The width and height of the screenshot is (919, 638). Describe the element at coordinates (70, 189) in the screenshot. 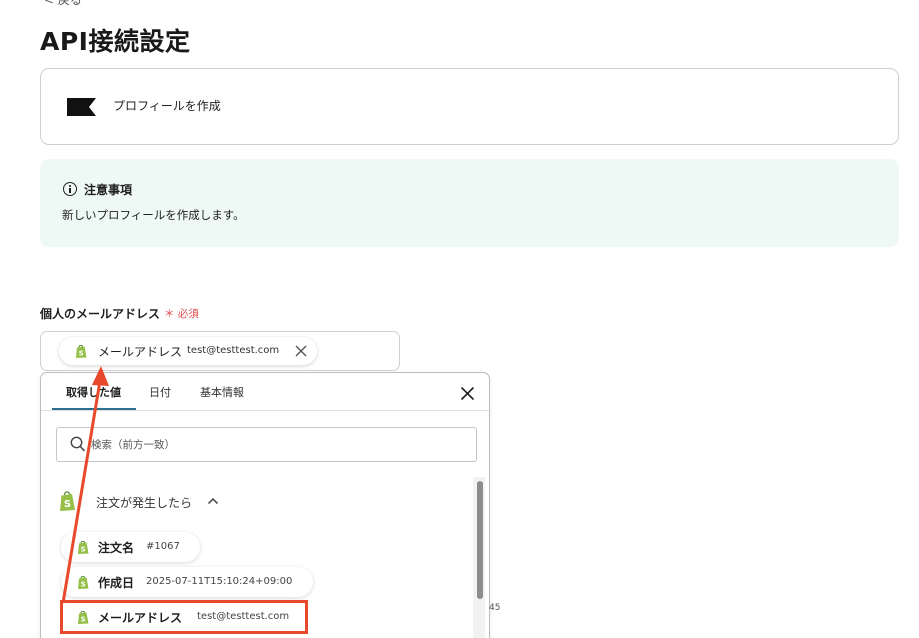

I see `info-icon` at that location.